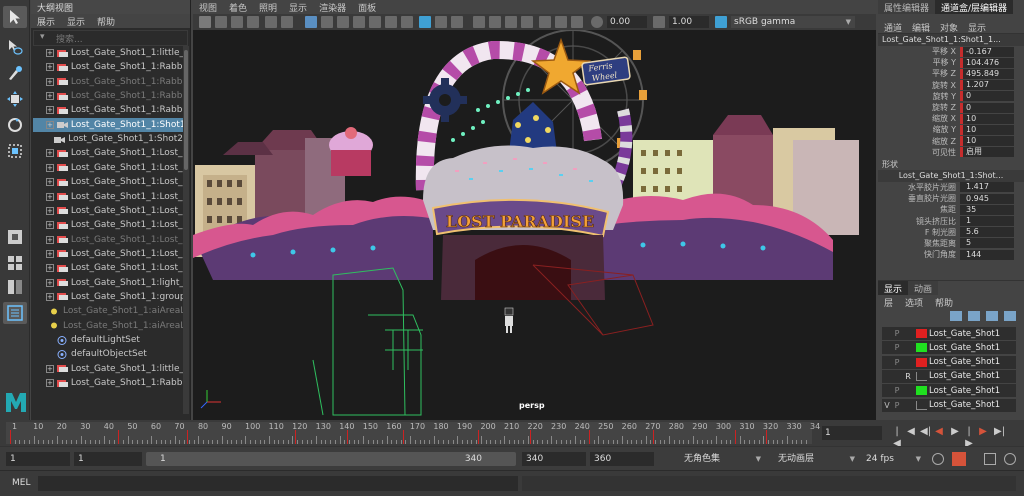 The height and width of the screenshot is (496, 1024). I want to click on depth-of-field-icon, so click(527, 22).